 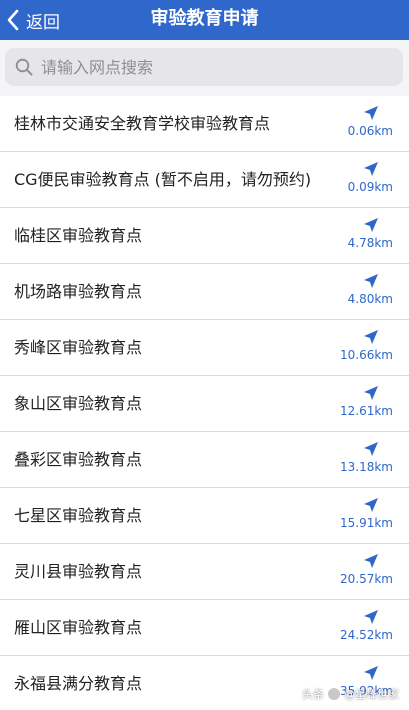 What do you see at coordinates (43, 22) in the screenshot?
I see `back-label: 返回` at bounding box center [43, 22].